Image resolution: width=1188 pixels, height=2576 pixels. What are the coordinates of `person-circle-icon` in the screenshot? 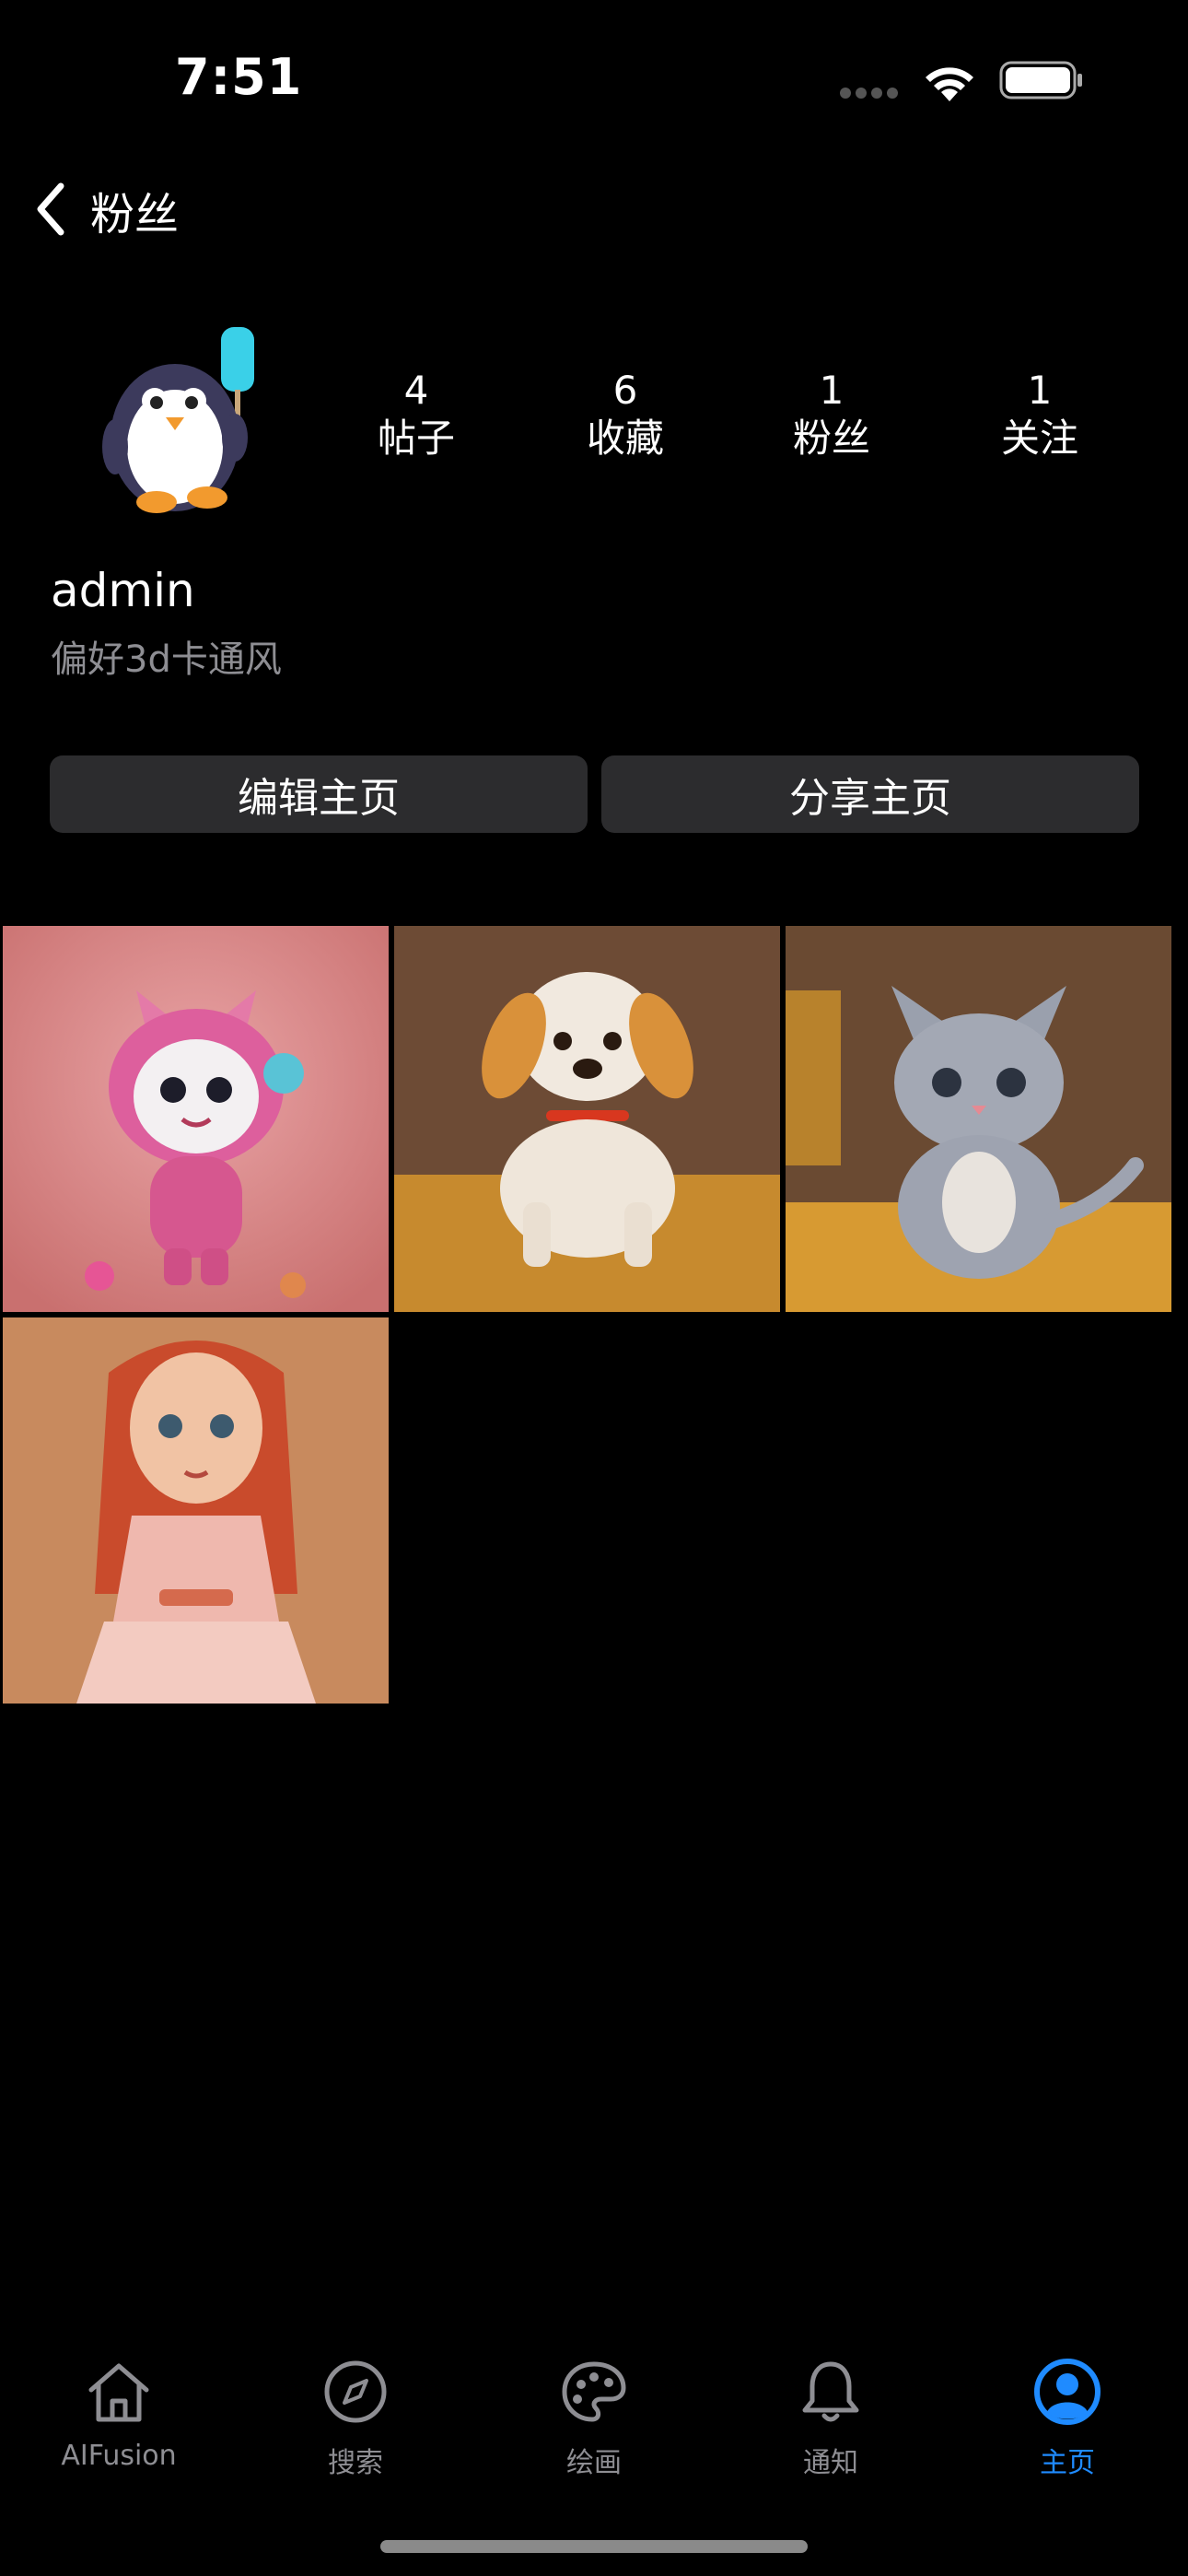 It's located at (1067, 2392).